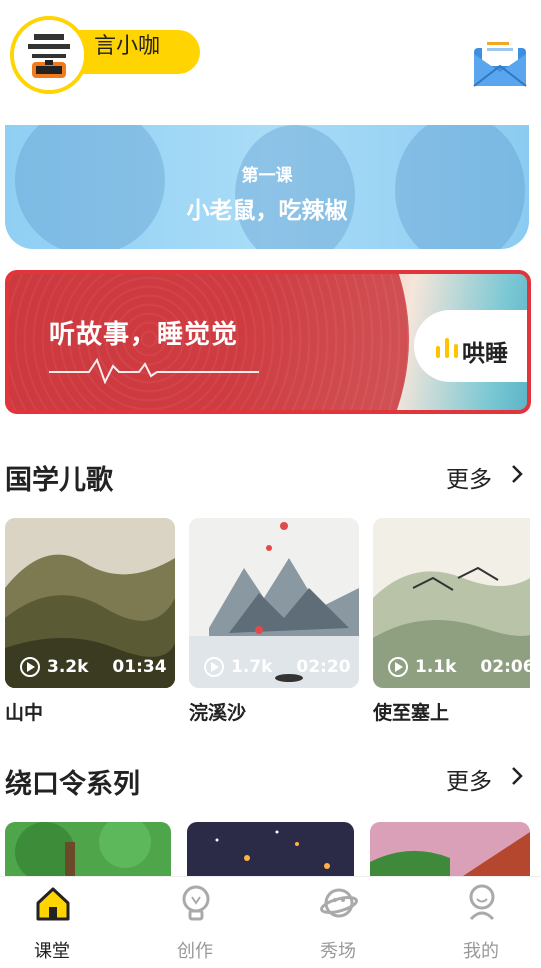 This screenshot has height=968, width=541. Describe the element at coordinates (268, 342) in the screenshot. I see `sleep-story-banner: 听故事，睡觉觉 哄睡` at that location.